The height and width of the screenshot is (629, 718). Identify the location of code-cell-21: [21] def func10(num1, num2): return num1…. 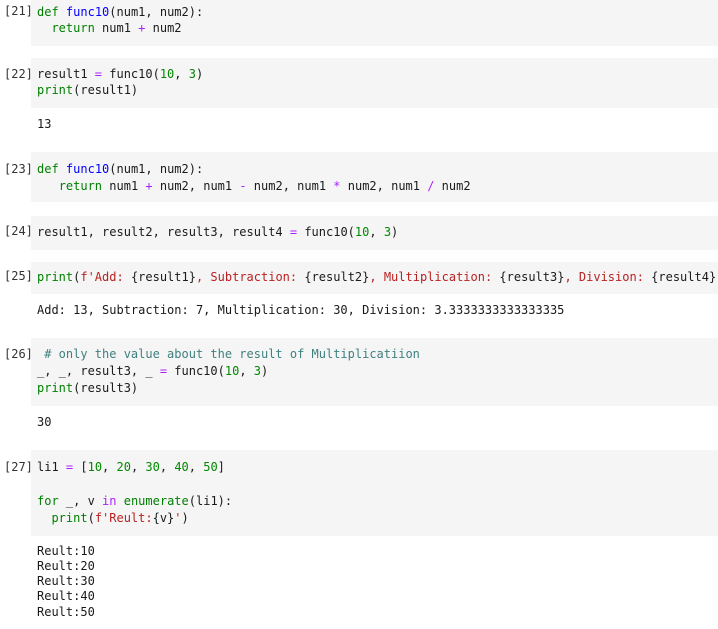
(359, 23).